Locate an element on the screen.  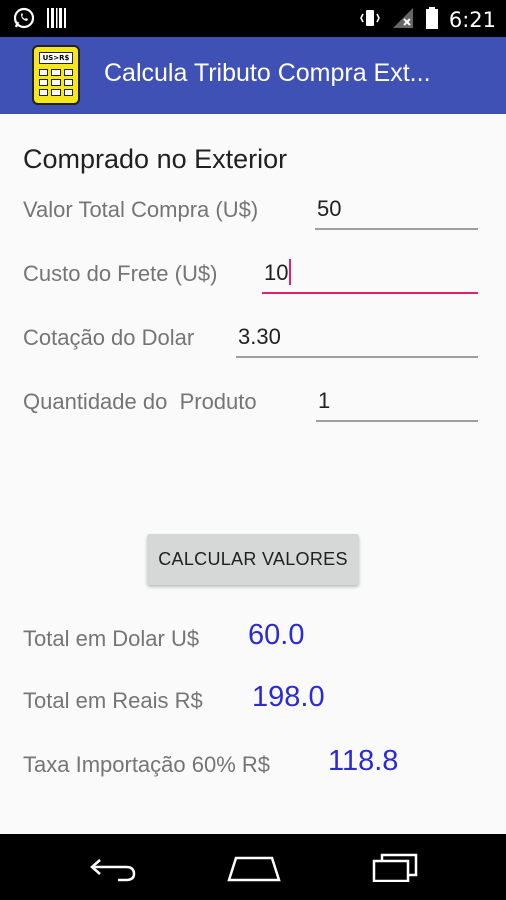
recents-icon is located at coordinates (395, 869).